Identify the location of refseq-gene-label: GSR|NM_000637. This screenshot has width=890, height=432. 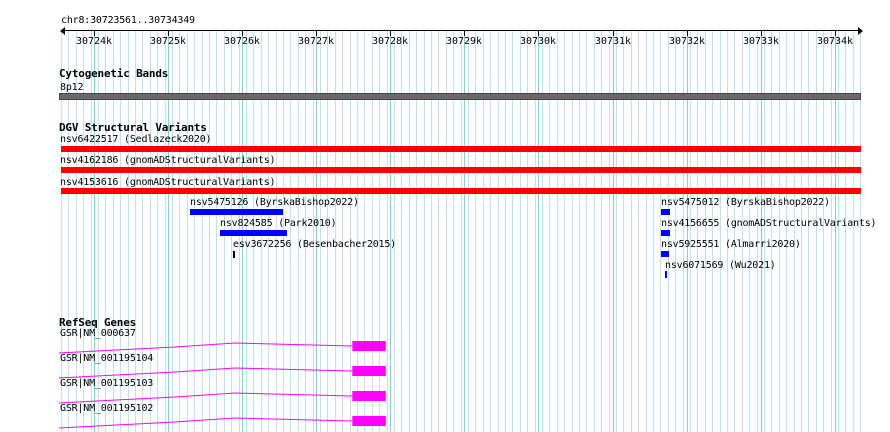
(98, 333).